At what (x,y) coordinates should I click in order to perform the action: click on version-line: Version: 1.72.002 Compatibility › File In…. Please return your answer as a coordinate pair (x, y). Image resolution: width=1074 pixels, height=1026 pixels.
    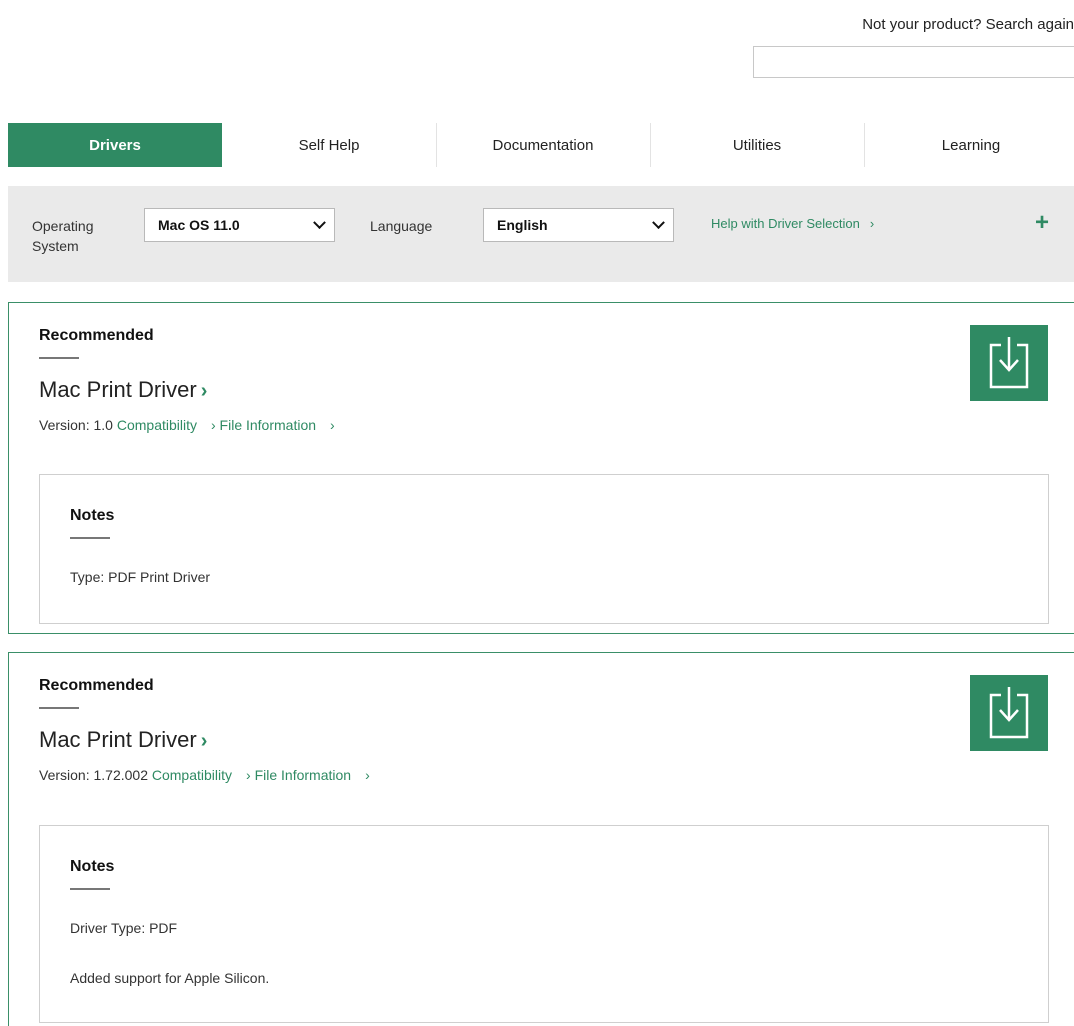
    Looking at the image, I should click on (204, 775).